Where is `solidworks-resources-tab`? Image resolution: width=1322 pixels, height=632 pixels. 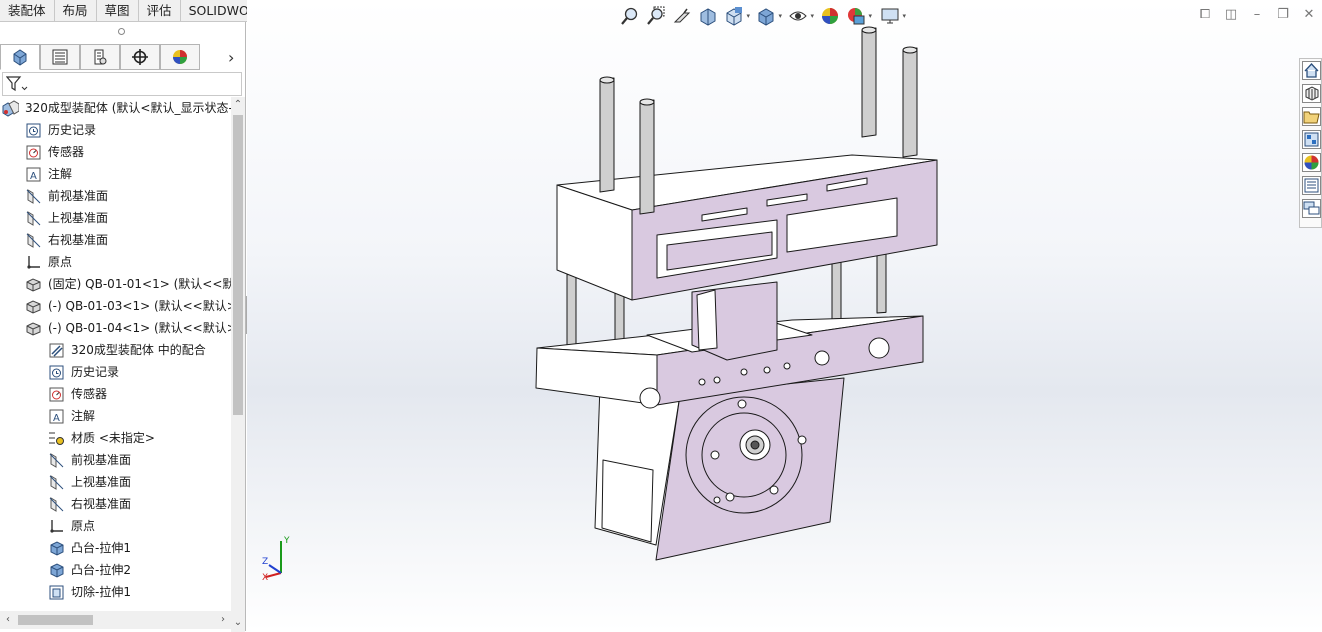
solidworks-resources-tab is located at coordinates (1311, 70).